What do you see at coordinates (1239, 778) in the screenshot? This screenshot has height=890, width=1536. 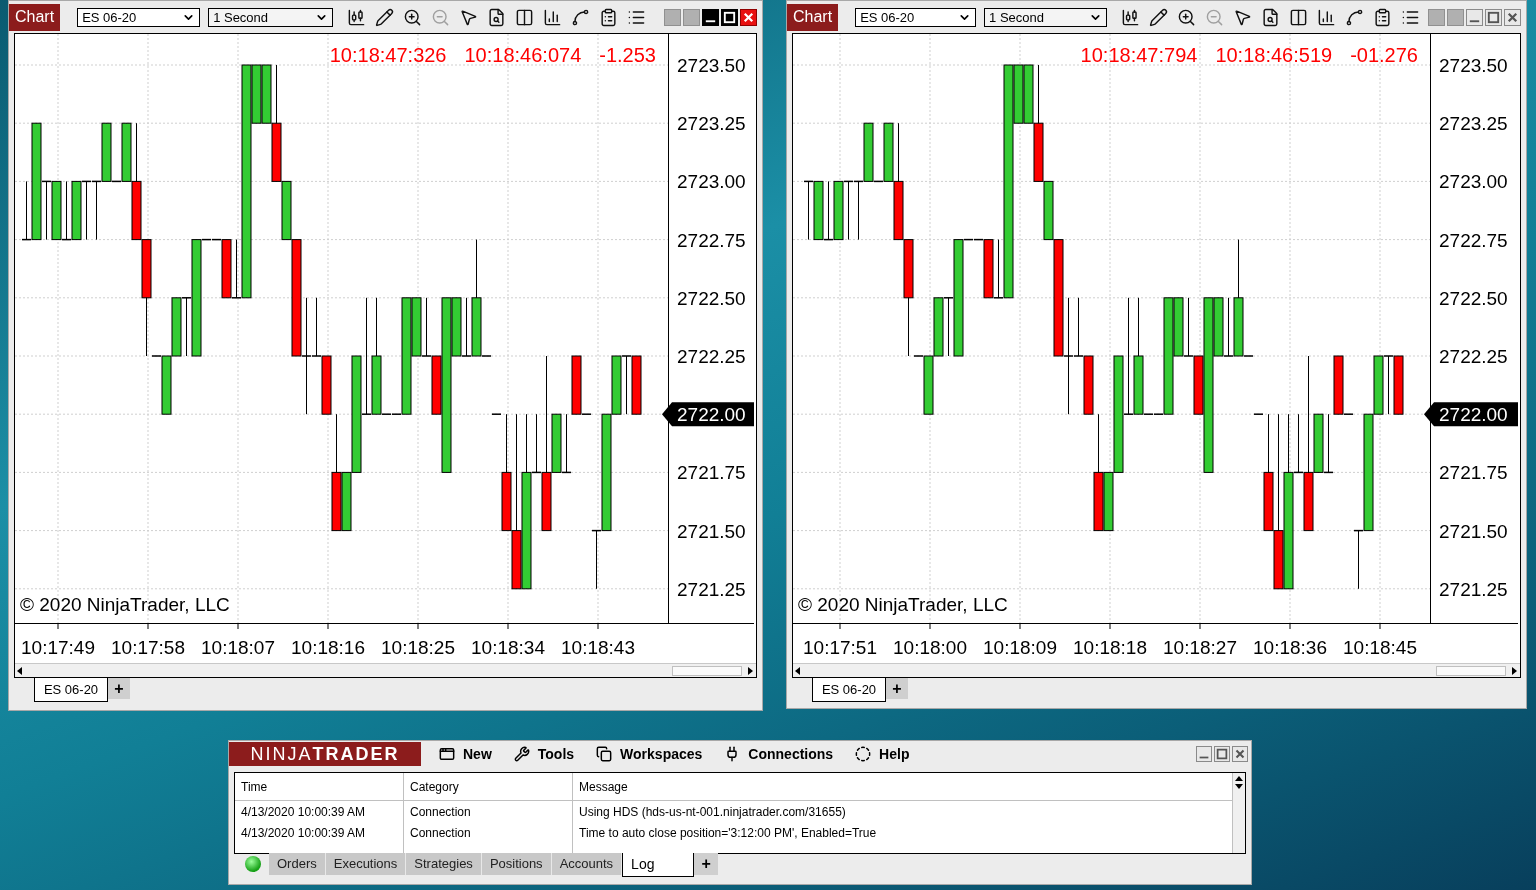 I see `scroll-up-icon` at bounding box center [1239, 778].